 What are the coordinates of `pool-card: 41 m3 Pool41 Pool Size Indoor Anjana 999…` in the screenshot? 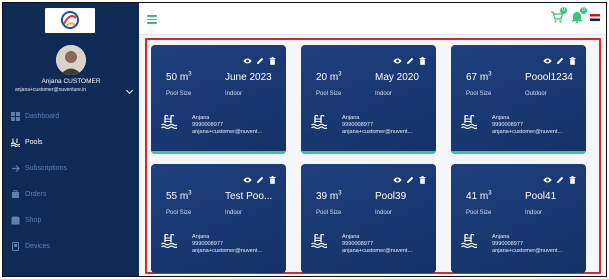 It's located at (518, 218).